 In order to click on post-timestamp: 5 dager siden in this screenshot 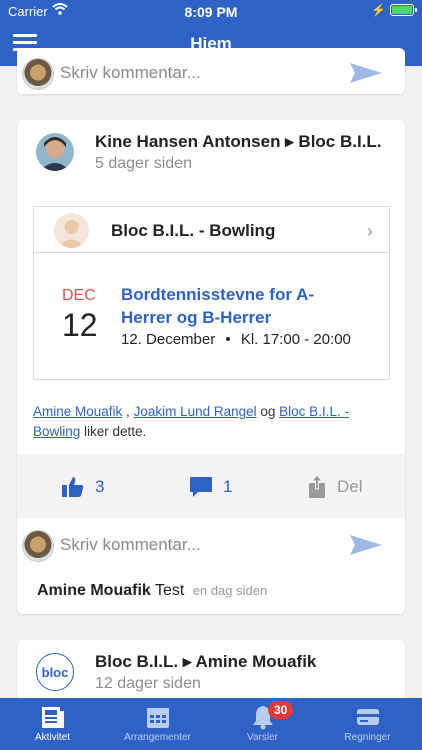, I will do `click(143, 163)`.